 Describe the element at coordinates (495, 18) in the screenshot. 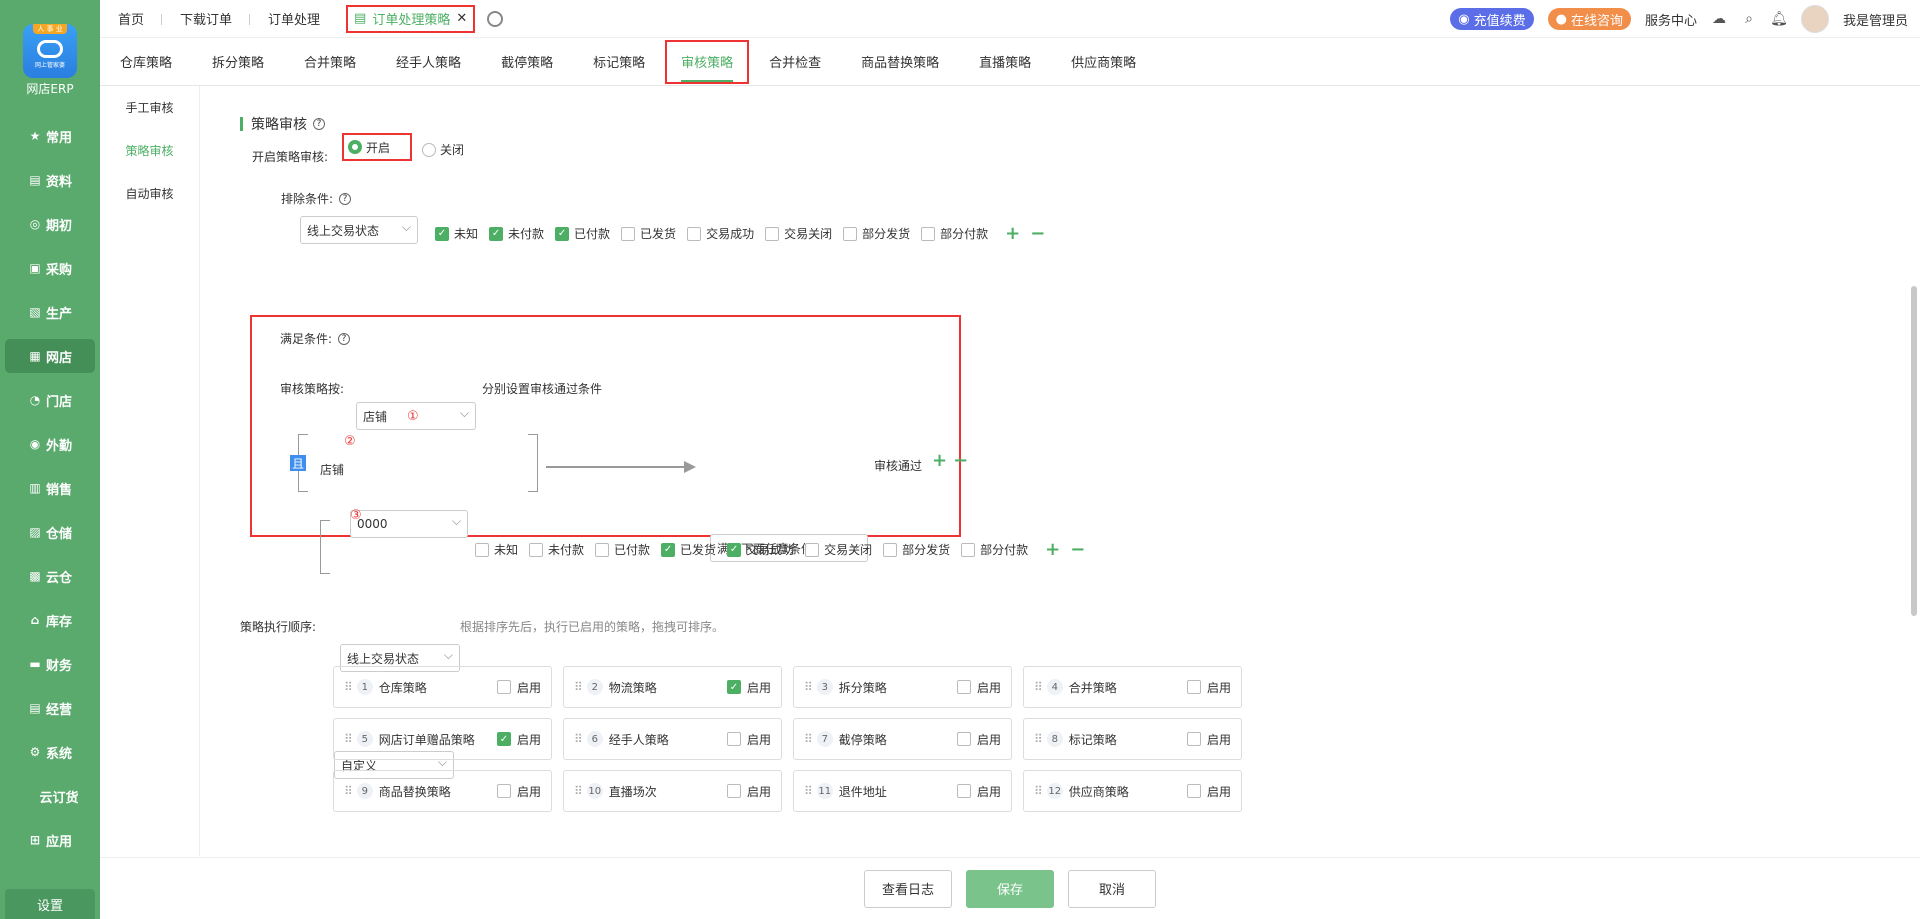

I see `gear-icon` at that location.